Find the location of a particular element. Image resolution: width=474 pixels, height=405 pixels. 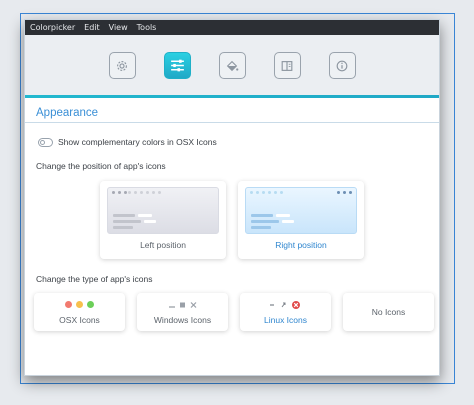

complementary-toggle-row: Show complementary colors in OSX Icons is located at coordinates (238, 142).